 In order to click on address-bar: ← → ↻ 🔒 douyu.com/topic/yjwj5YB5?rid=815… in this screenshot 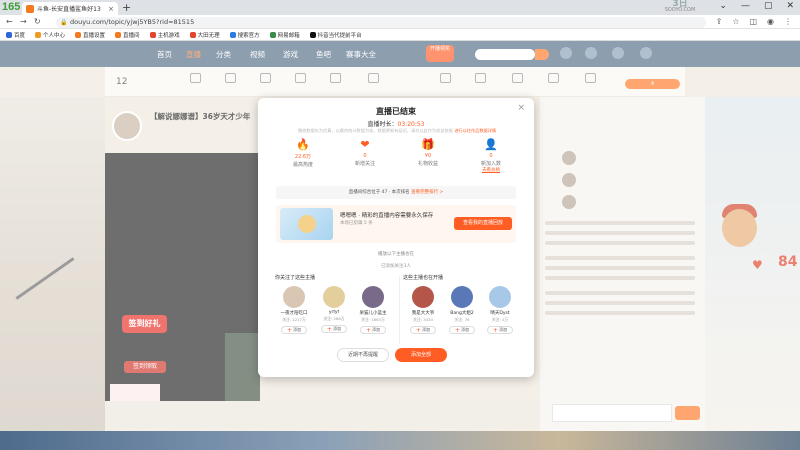, I will do `click(400, 22)`.